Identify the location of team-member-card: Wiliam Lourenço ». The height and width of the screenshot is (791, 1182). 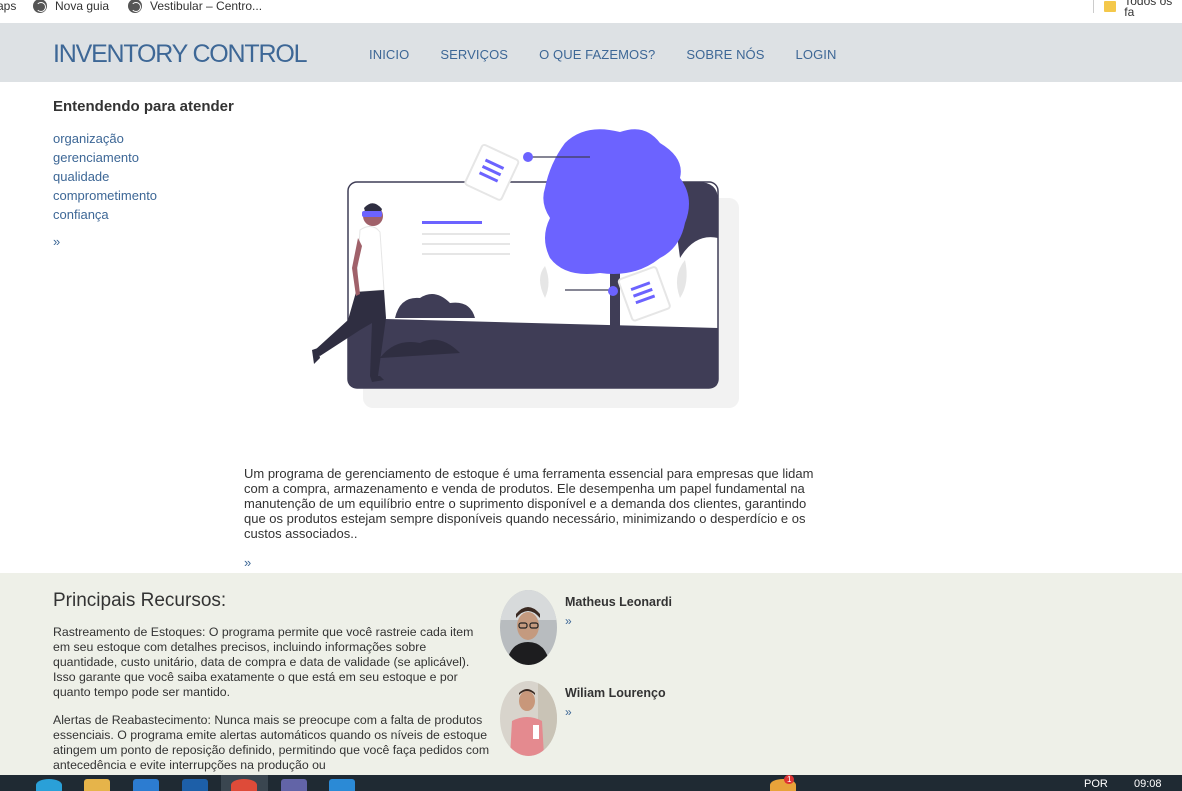
(680, 721).